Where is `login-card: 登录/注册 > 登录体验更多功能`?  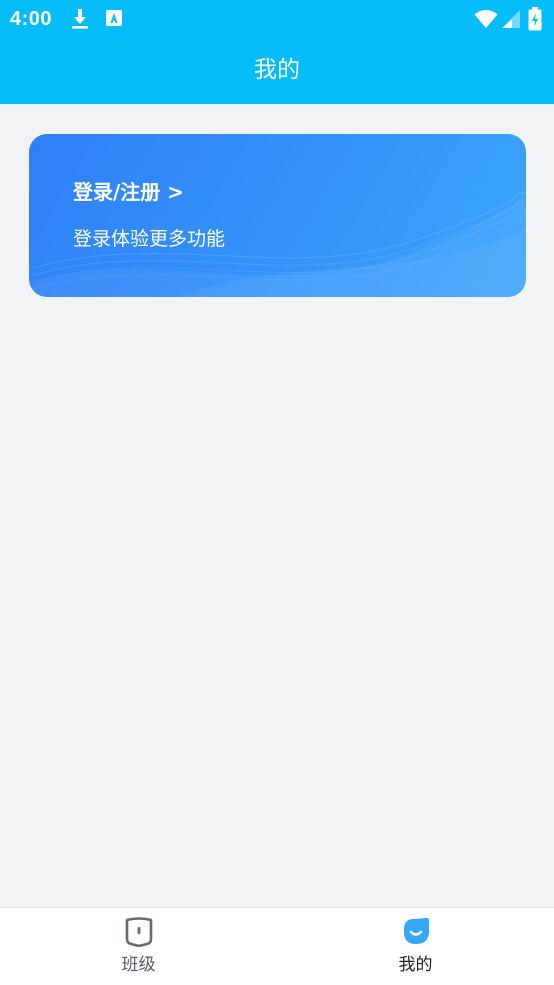
login-card: 登录/注册 > 登录体验更多功能 is located at coordinates (277, 215).